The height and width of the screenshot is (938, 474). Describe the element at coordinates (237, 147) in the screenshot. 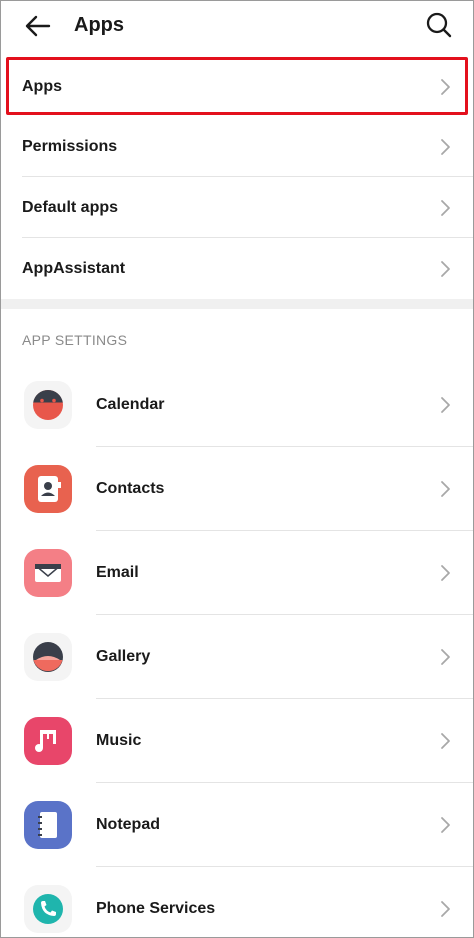

I see `menu-item-permissions: Permissions` at that location.